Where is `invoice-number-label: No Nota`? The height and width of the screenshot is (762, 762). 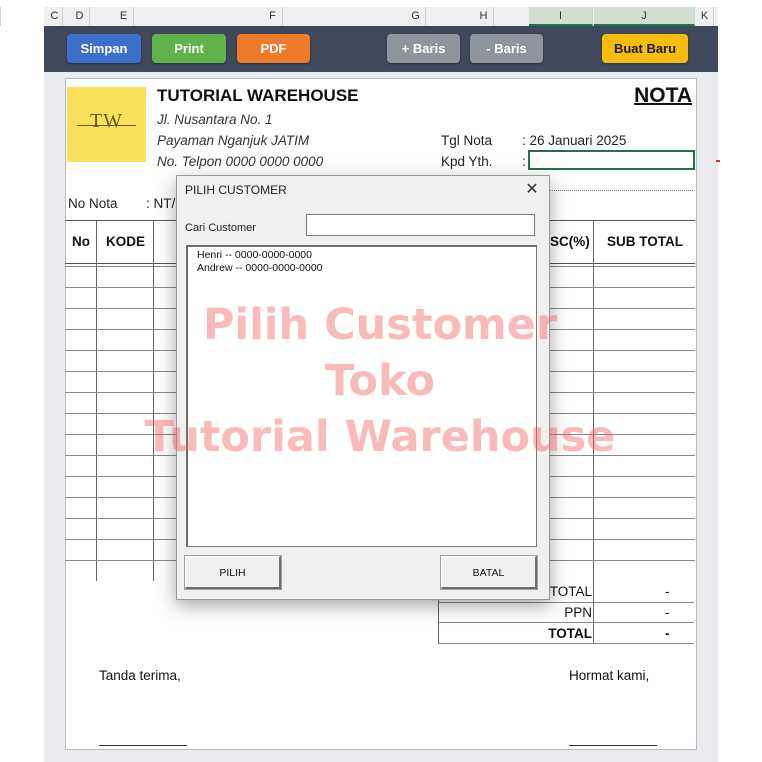
invoice-number-label: No Nota is located at coordinates (93, 203).